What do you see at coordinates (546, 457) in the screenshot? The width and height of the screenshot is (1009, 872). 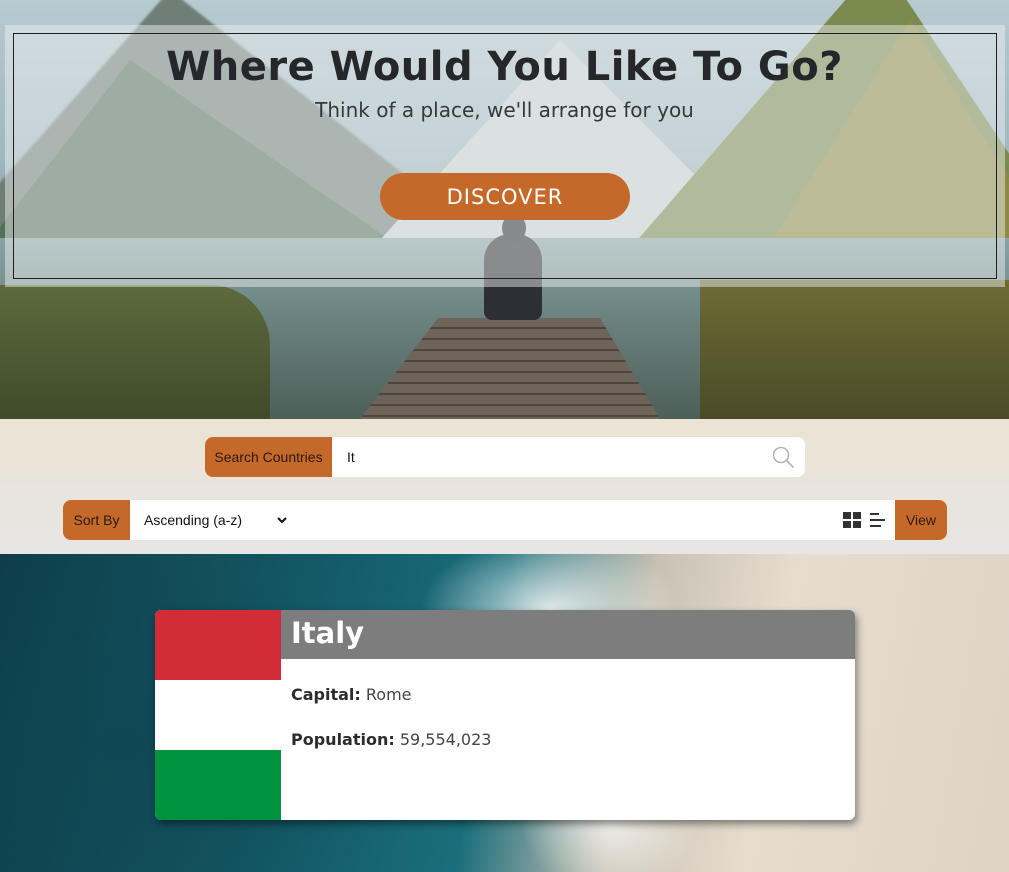 I see `search-input` at bounding box center [546, 457].